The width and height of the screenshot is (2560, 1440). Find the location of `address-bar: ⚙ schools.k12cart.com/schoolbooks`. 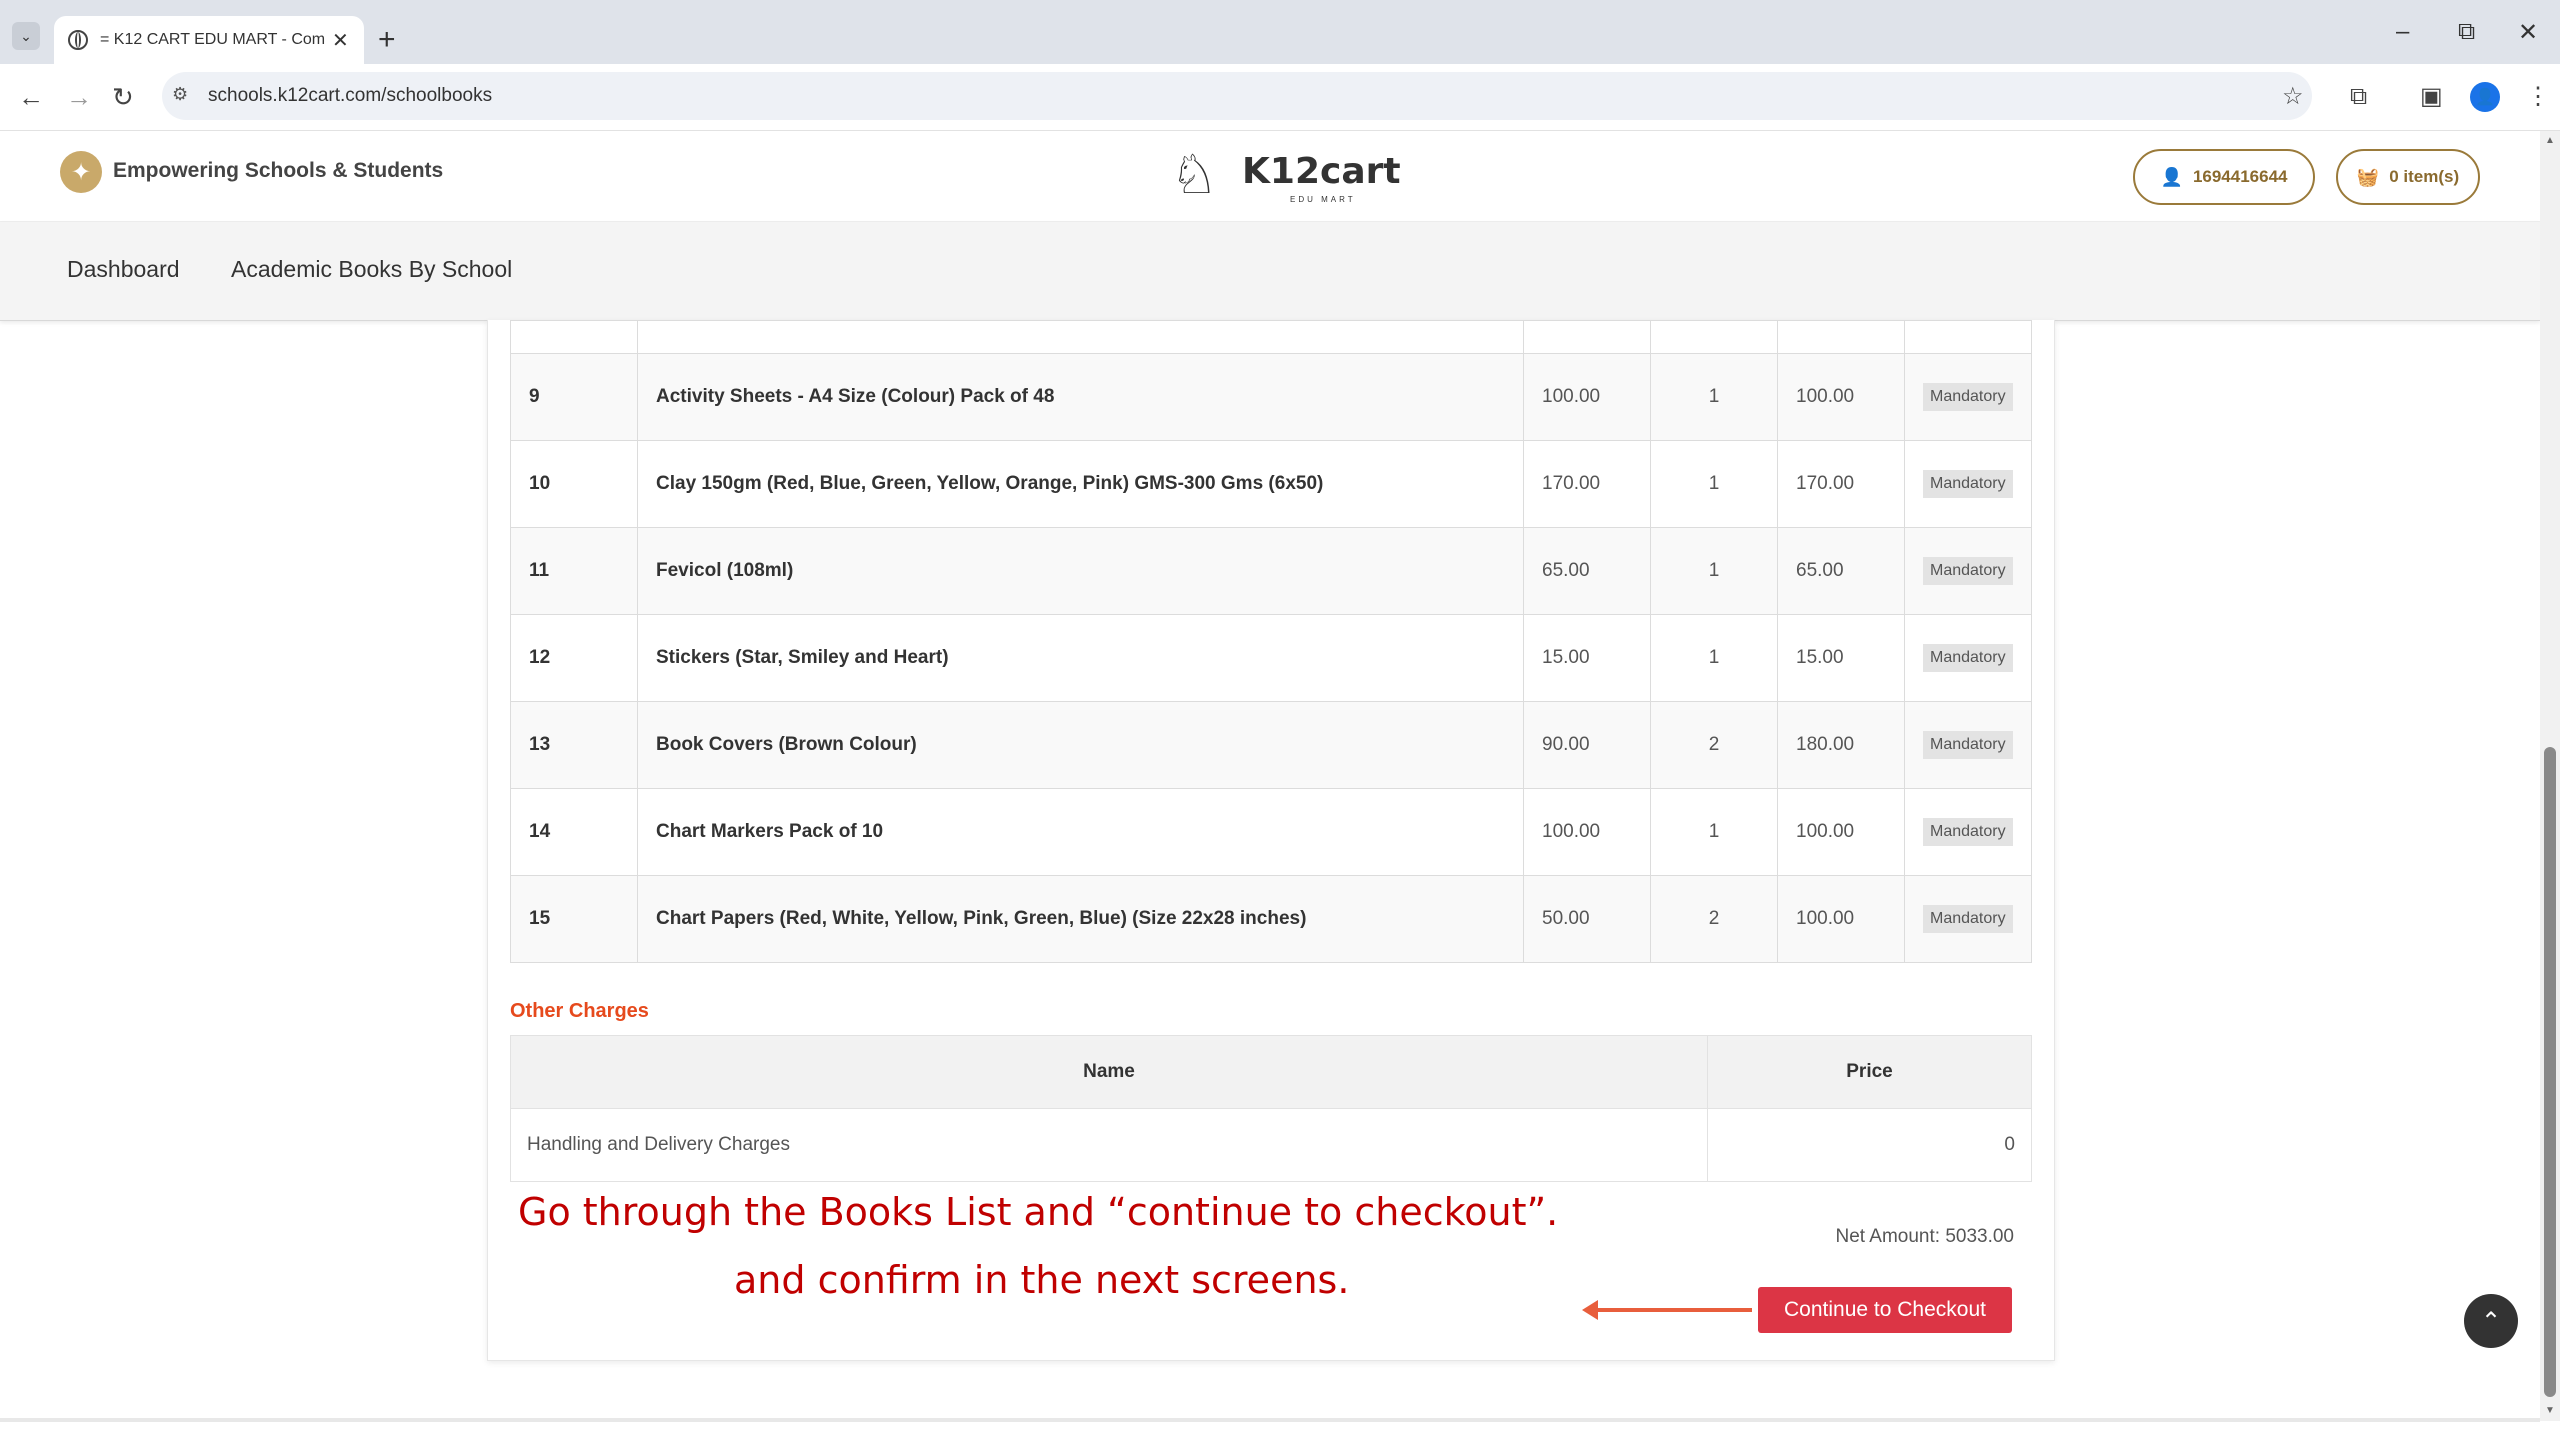

address-bar: ⚙ schools.k12cart.com/schoolbooks is located at coordinates (1237, 96).